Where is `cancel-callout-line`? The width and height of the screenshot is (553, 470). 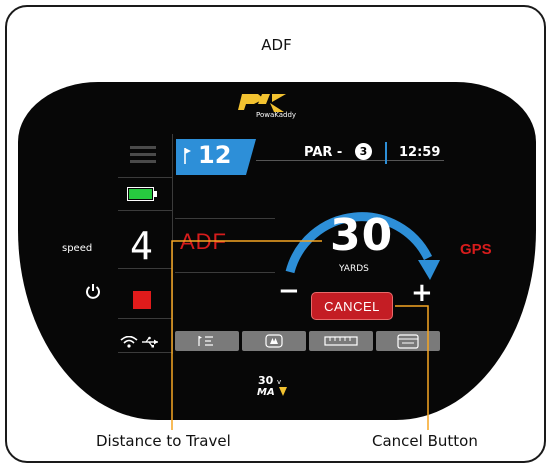
cancel-callout-line is located at coordinates (412, 367).